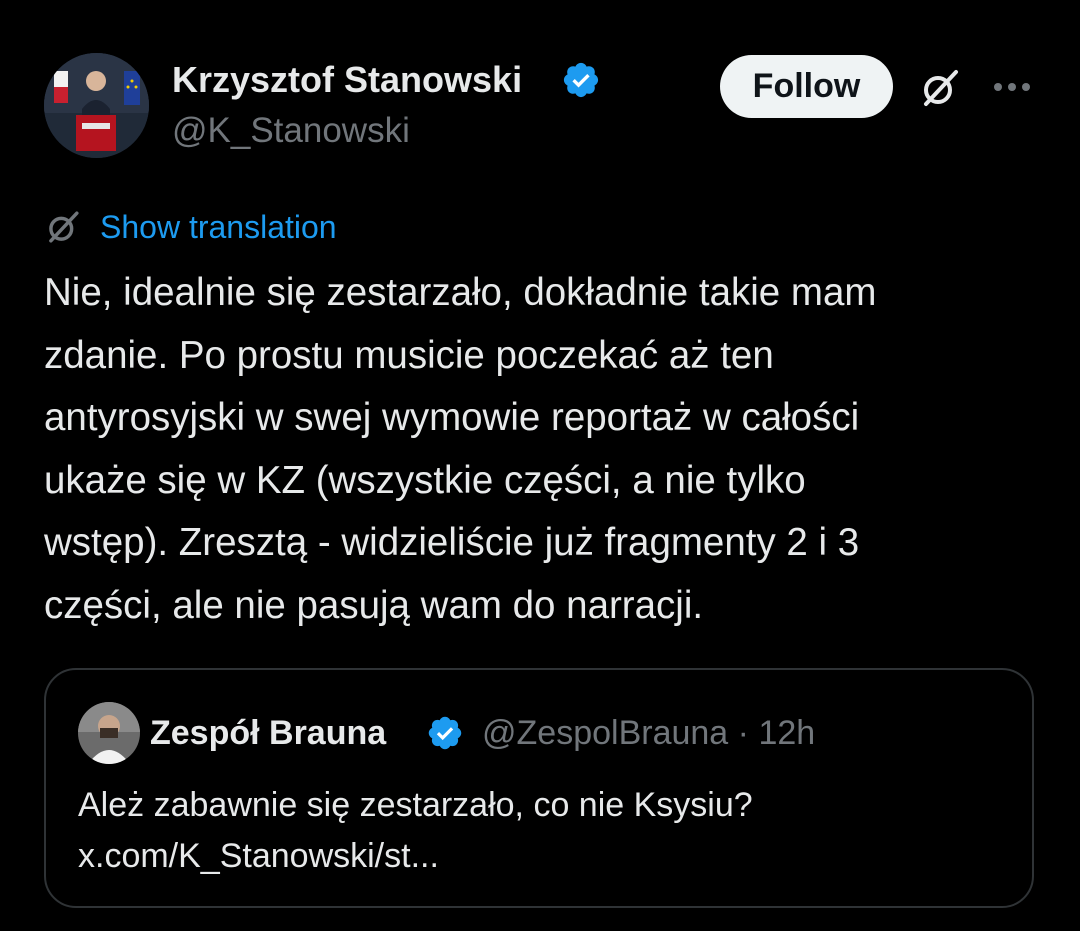 This screenshot has width=1080, height=931. I want to click on quoted-avatar-image, so click(109, 733).